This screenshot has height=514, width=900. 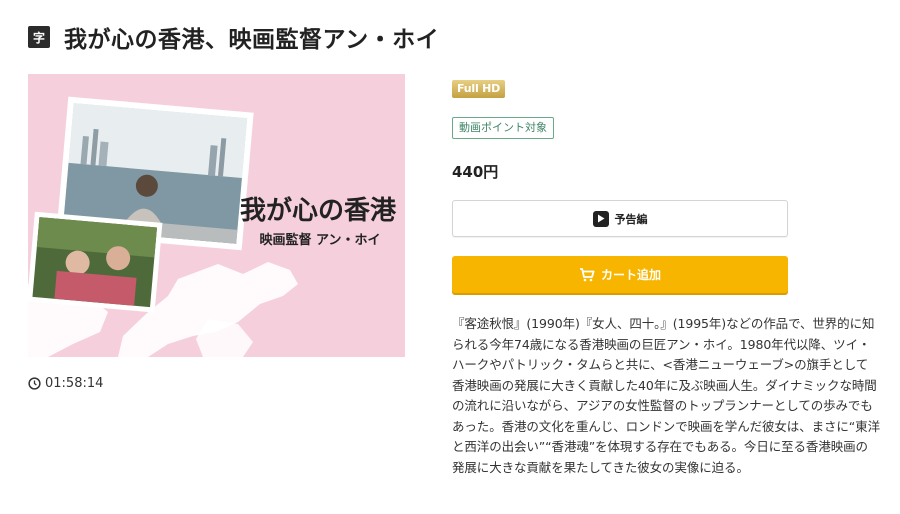 I want to click on duration-text: 01:58:14, so click(x=74, y=383).